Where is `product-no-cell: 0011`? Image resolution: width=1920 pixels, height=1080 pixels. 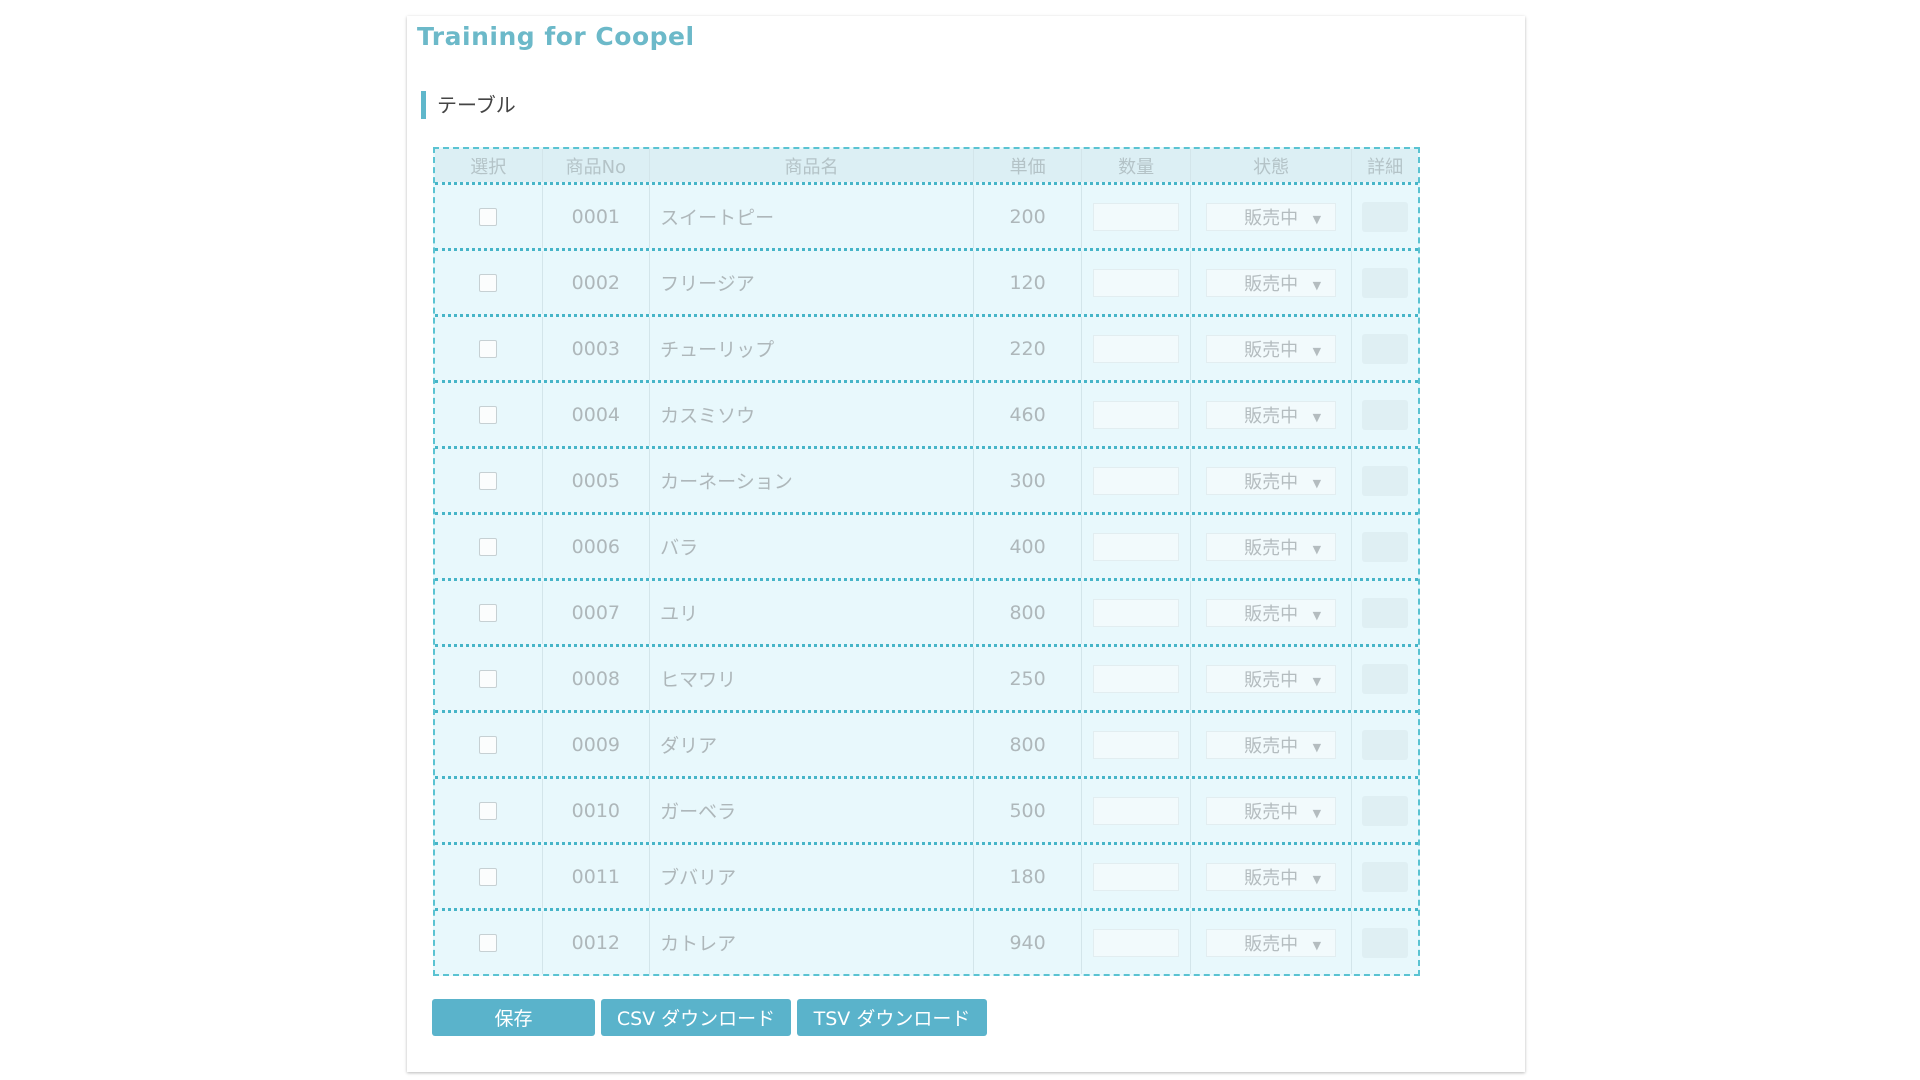
product-no-cell: 0011 is located at coordinates (597, 876).